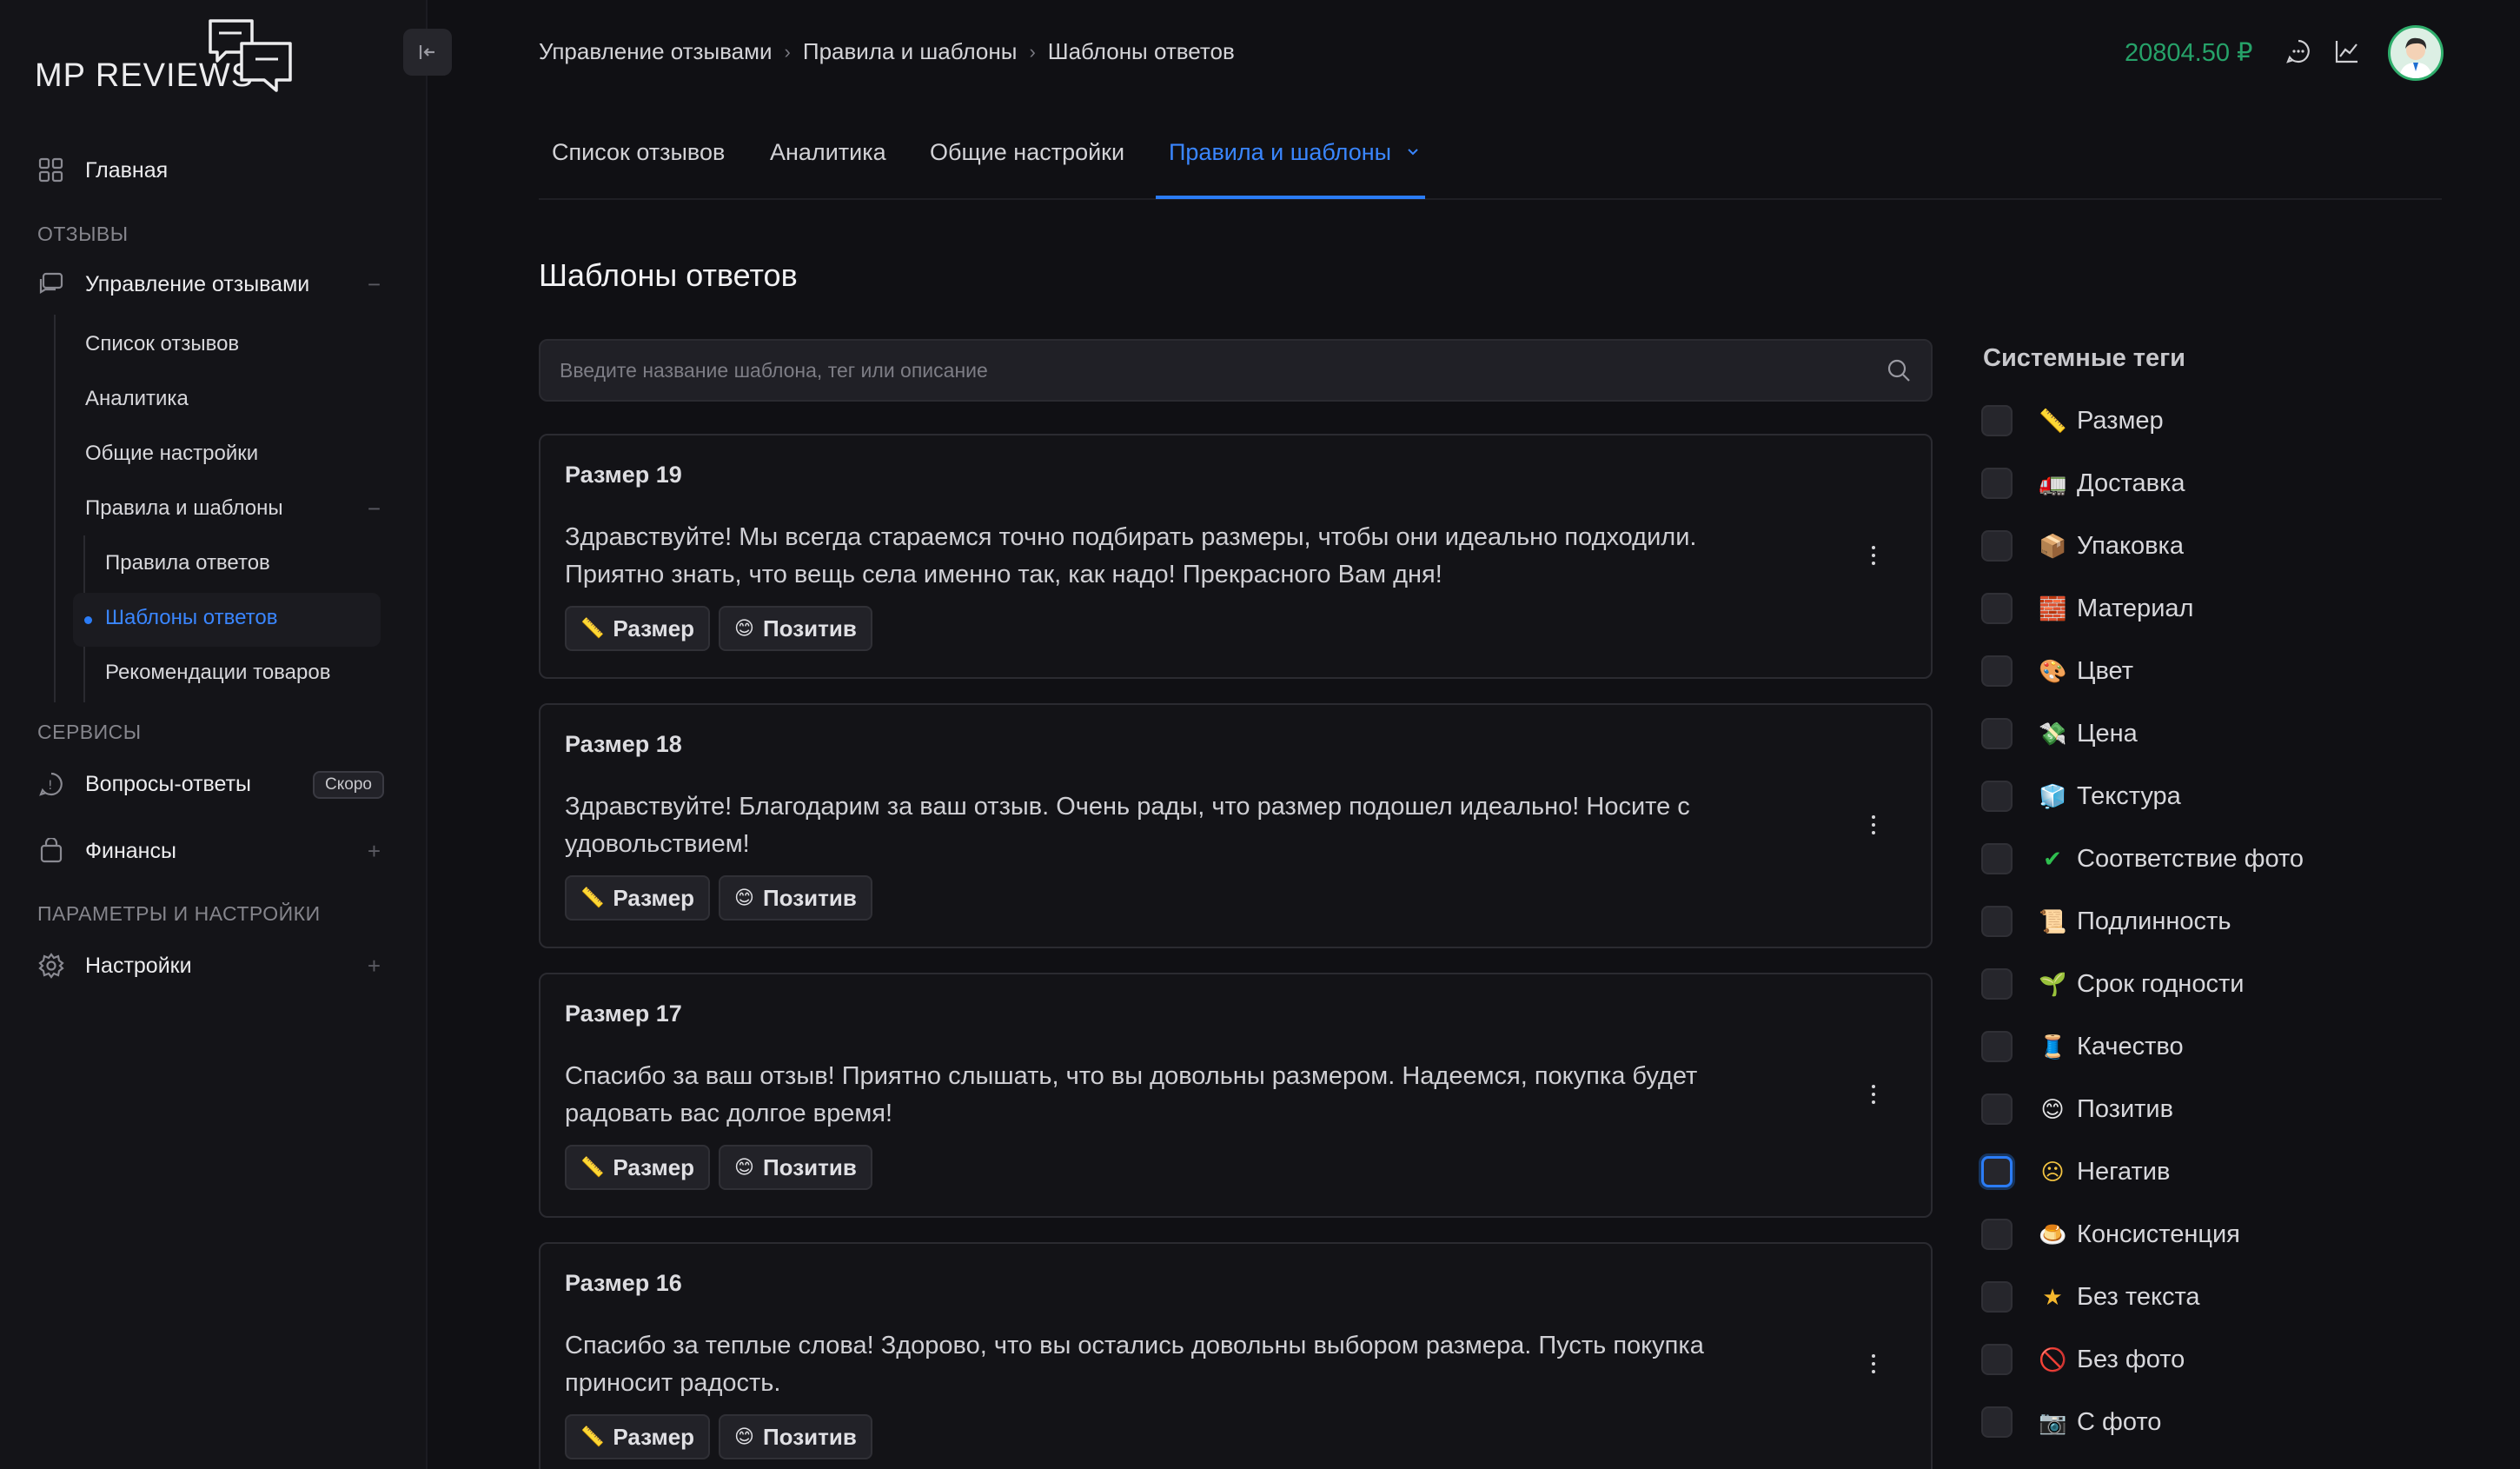  What do you see at coordinates (1027, 169) in the screenshot?
I see `tab-general-settings: Общие настройки` at bounding box center [1027, 169].